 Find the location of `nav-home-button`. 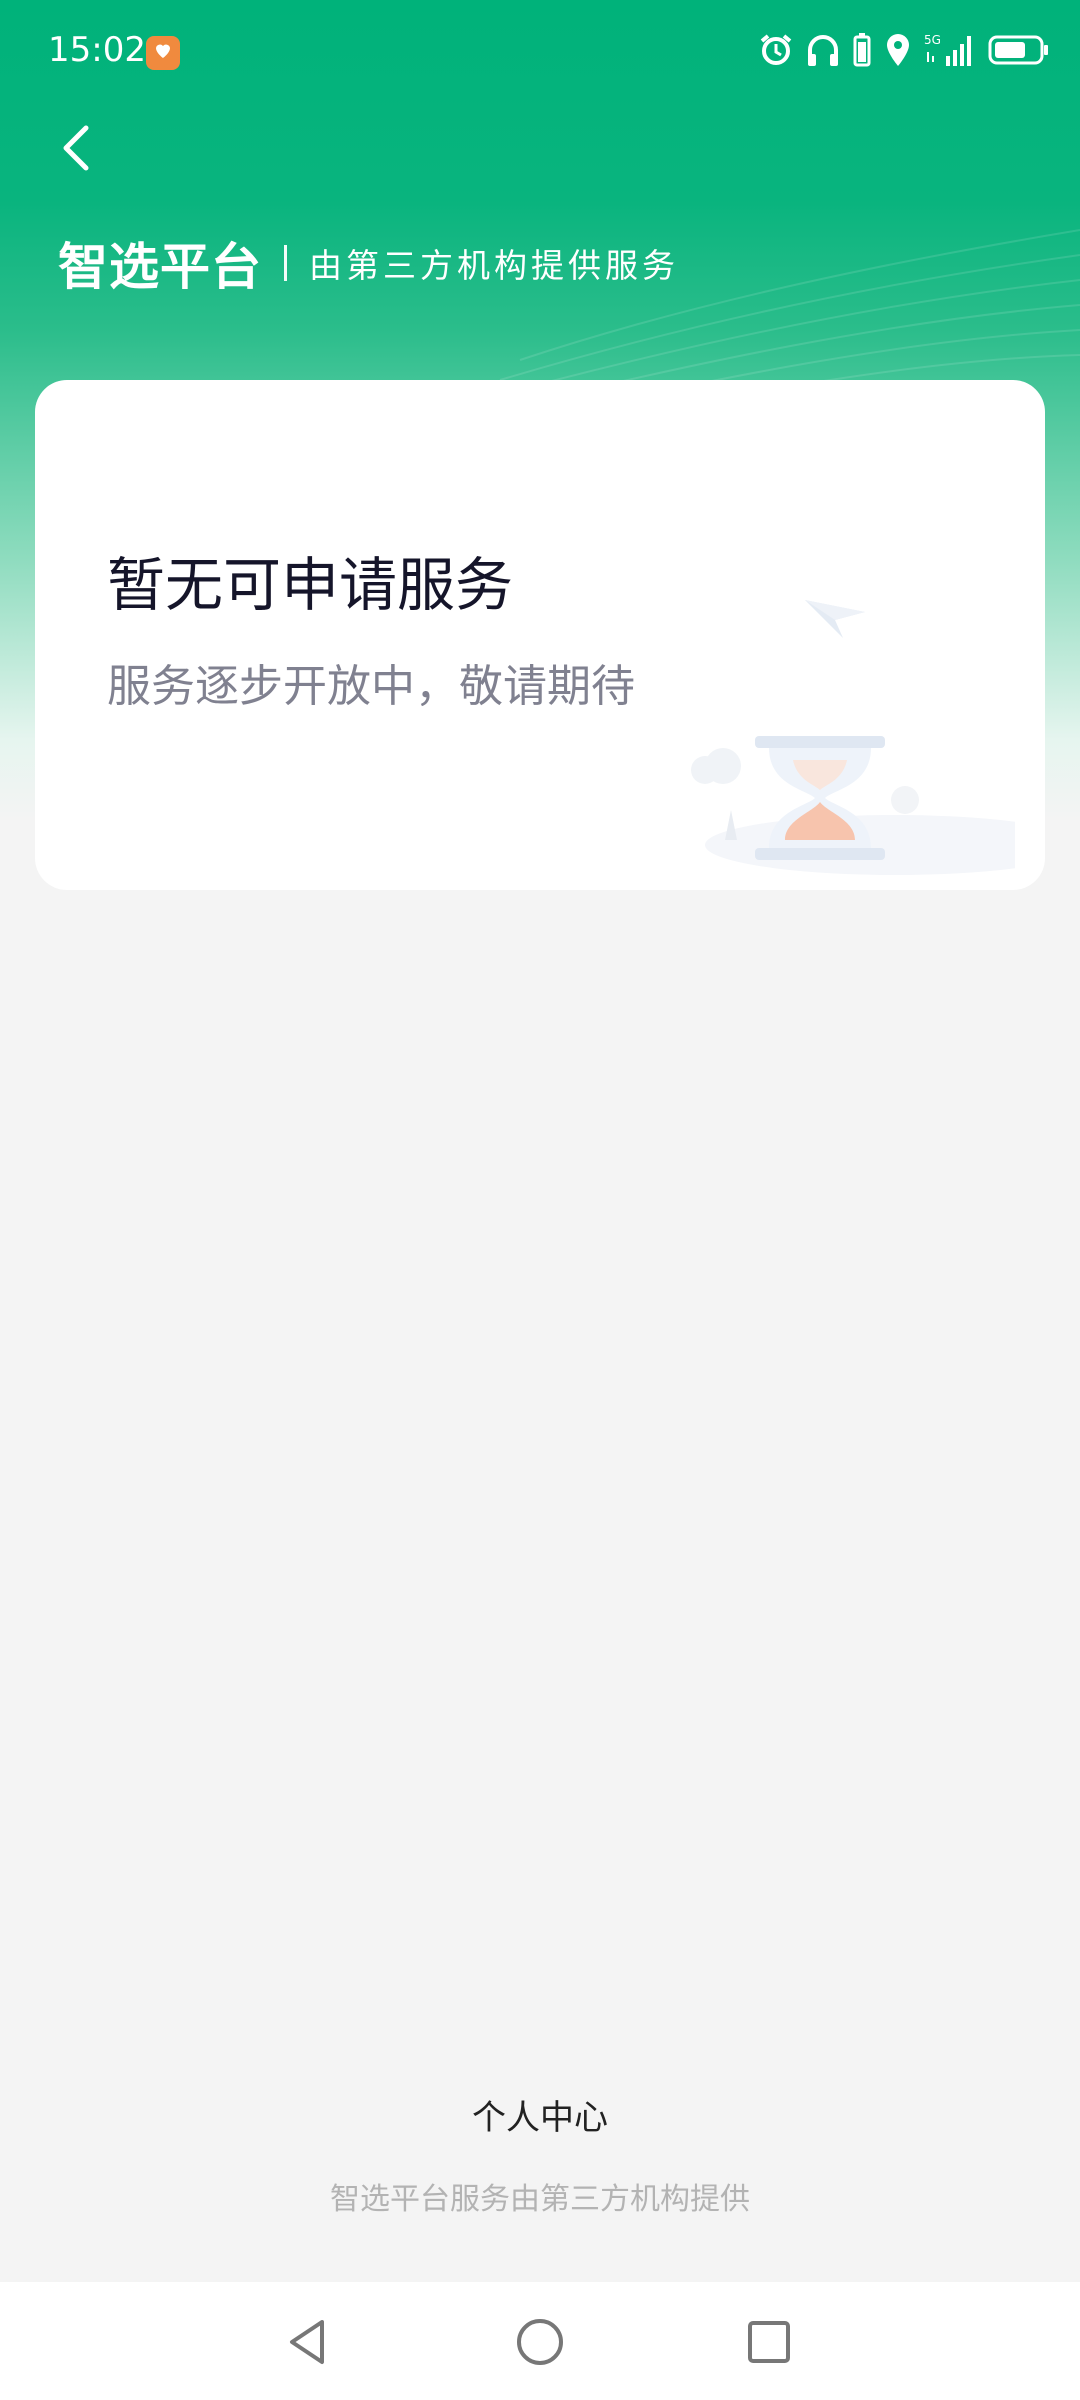

nav-home-button is located at coordinates (540, 2342).